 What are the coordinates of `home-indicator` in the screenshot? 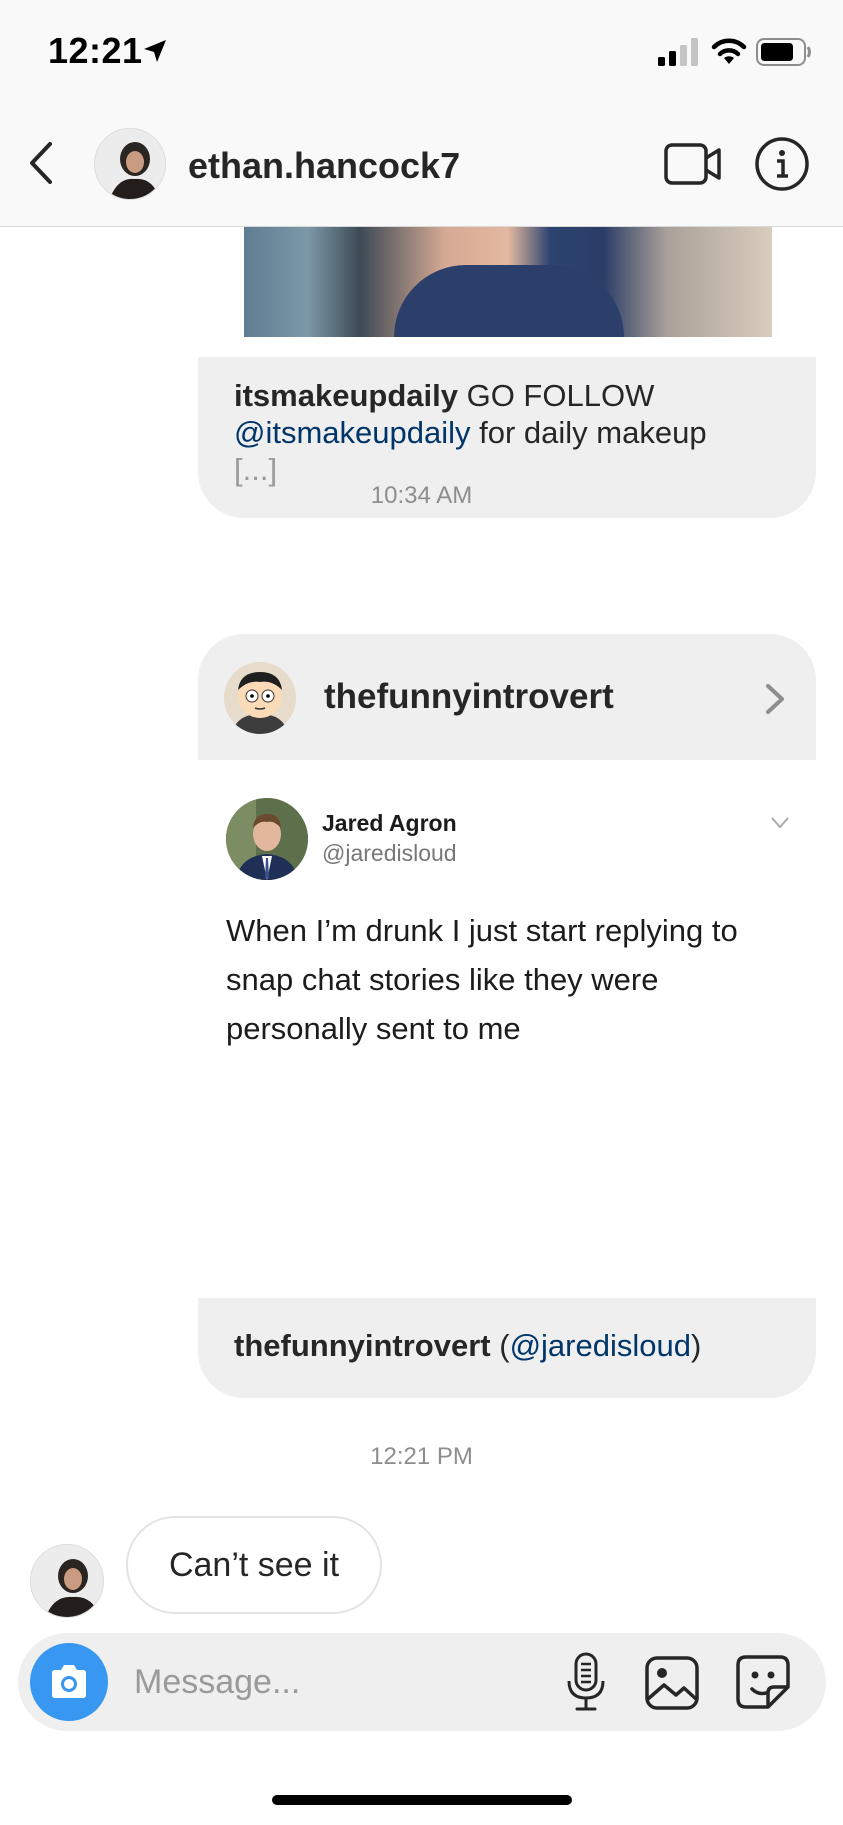 It's located at (422, 1800).